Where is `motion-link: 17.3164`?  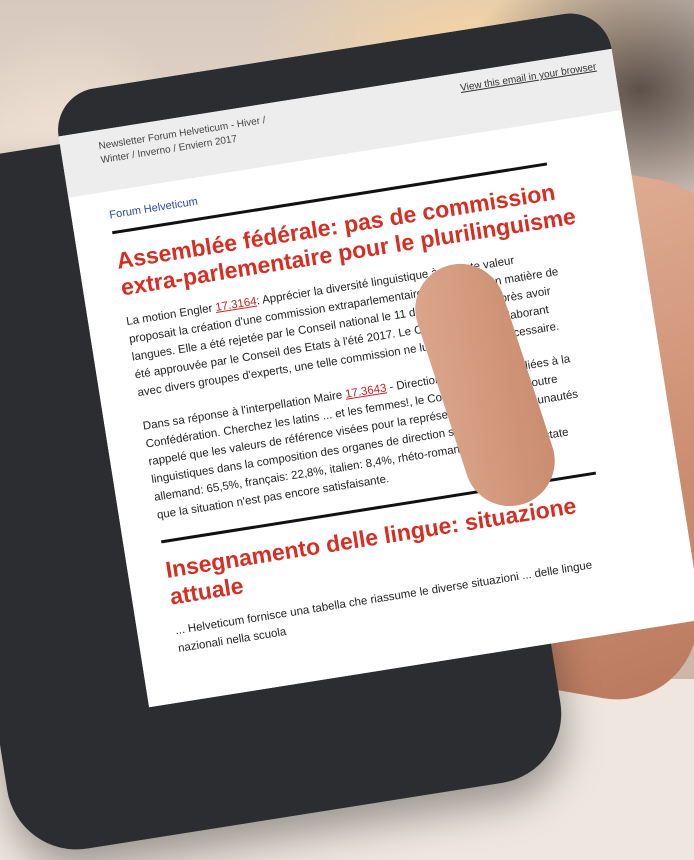 motion-link: 17.3164 is located at coordinates (236, 305).